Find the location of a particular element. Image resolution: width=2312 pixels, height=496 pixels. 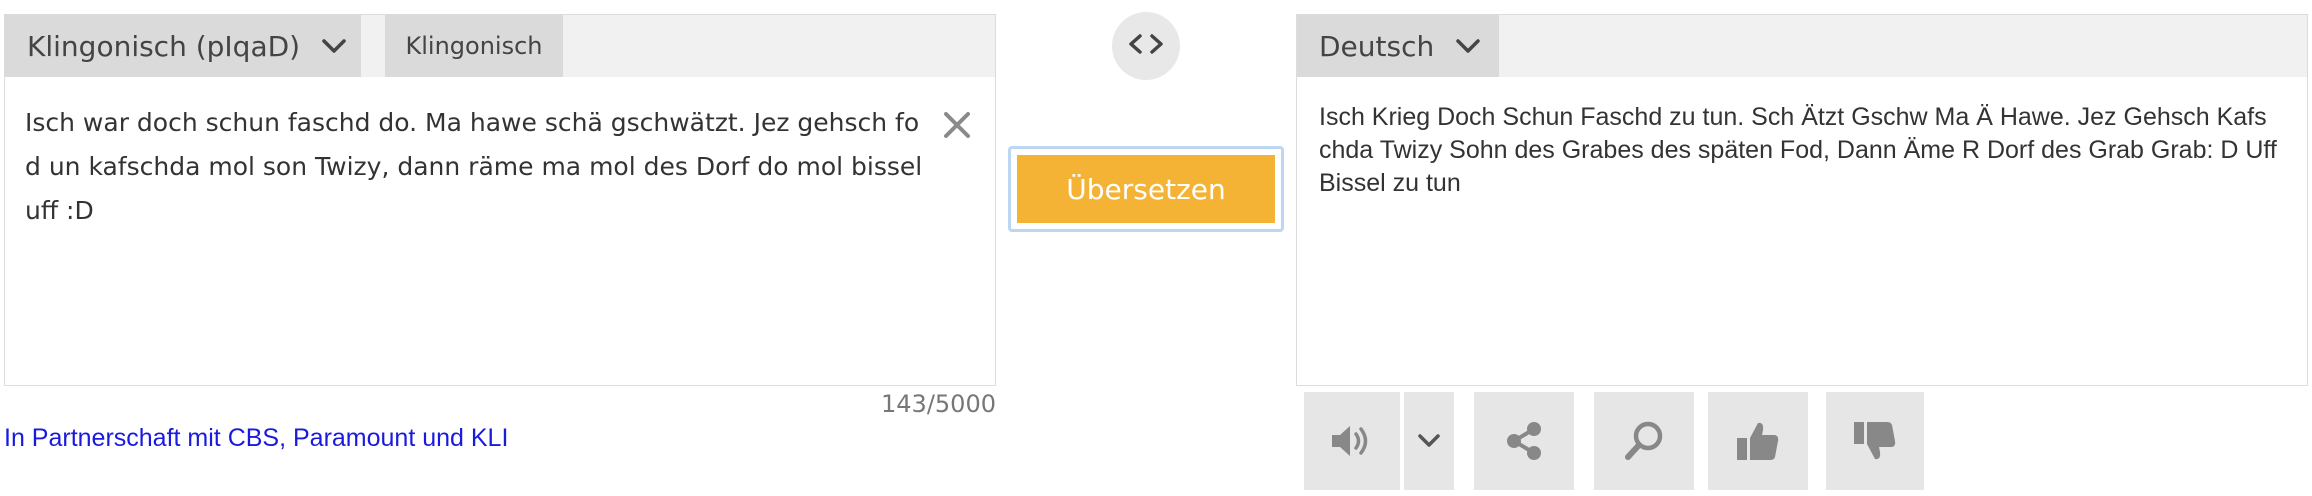

thumbs-down-icon is located at coordinates (1875, 441).